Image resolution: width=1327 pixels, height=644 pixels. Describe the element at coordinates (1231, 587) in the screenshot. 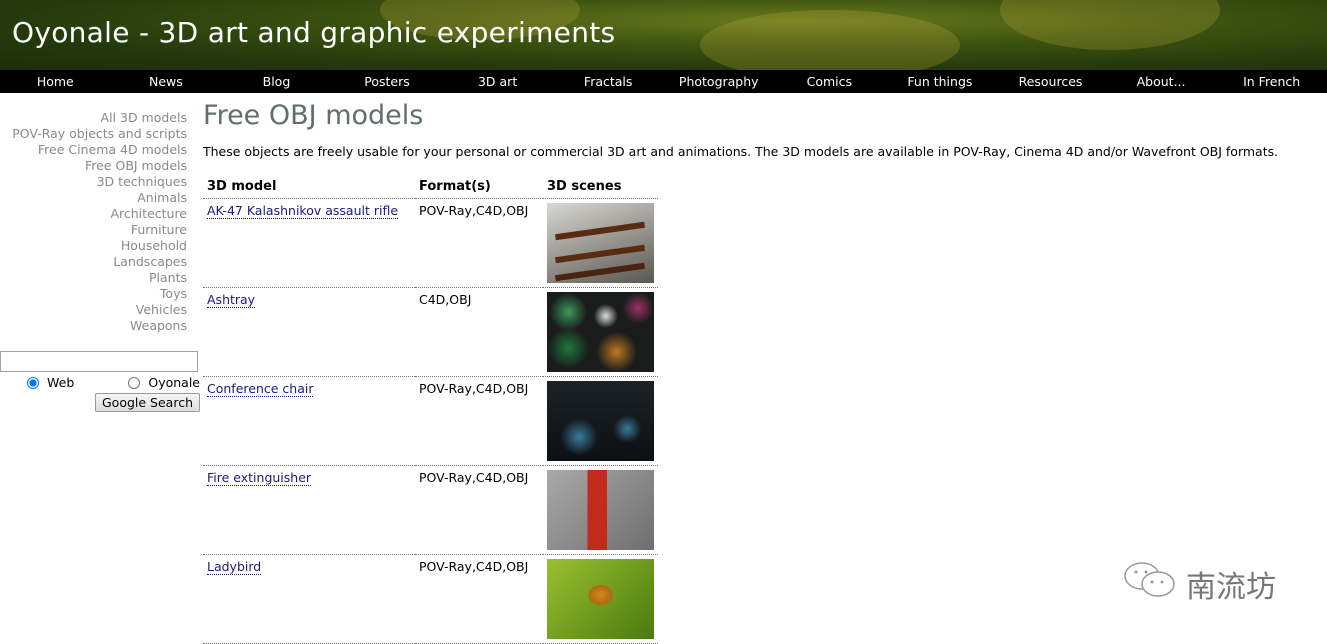

I see `watermark-text: 南流坊` at that location.